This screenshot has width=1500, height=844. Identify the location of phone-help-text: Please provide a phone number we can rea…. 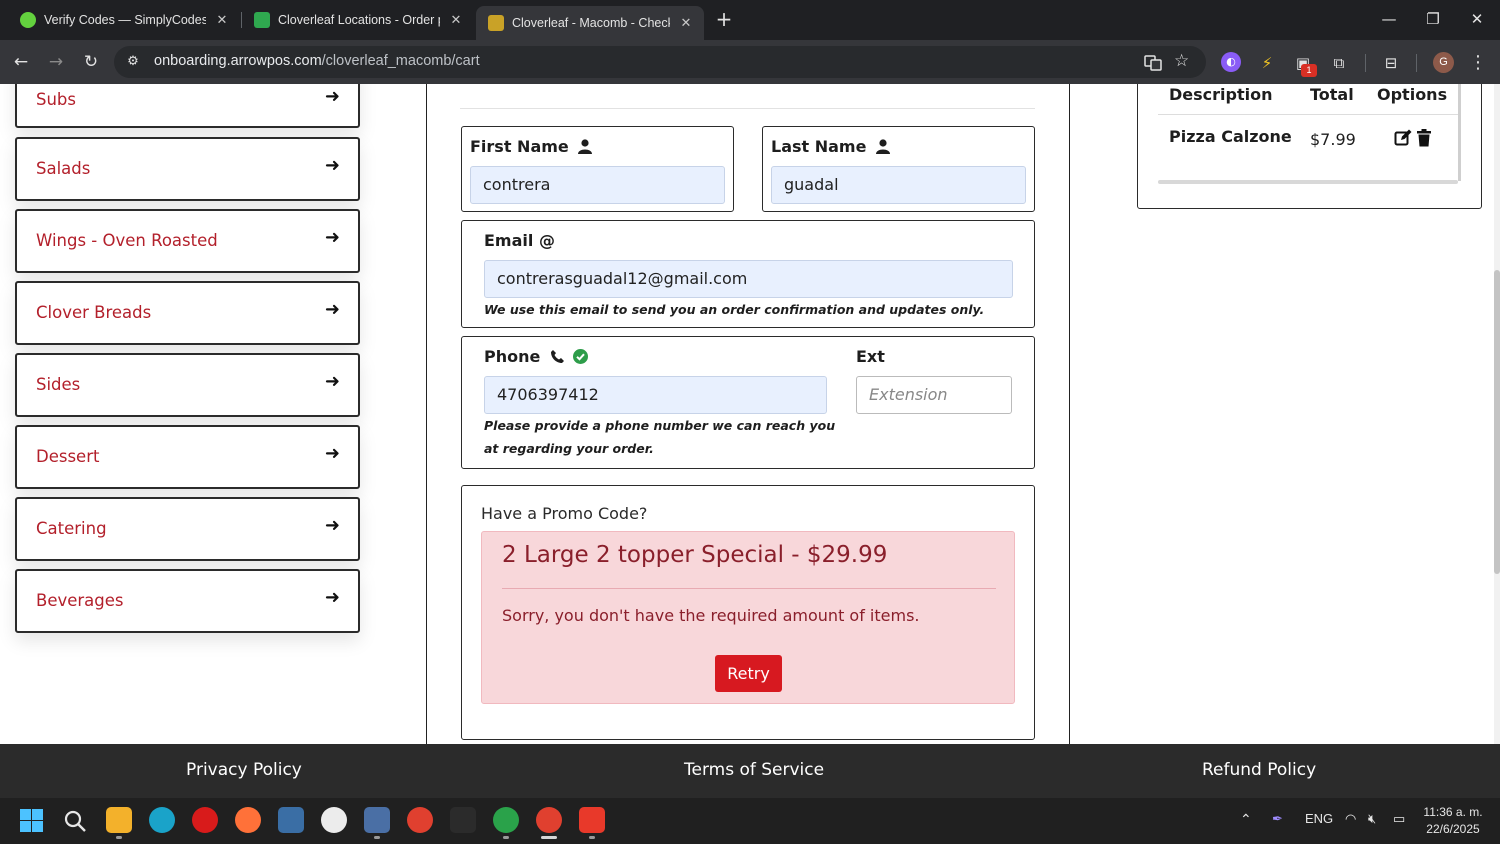
(660, 437).